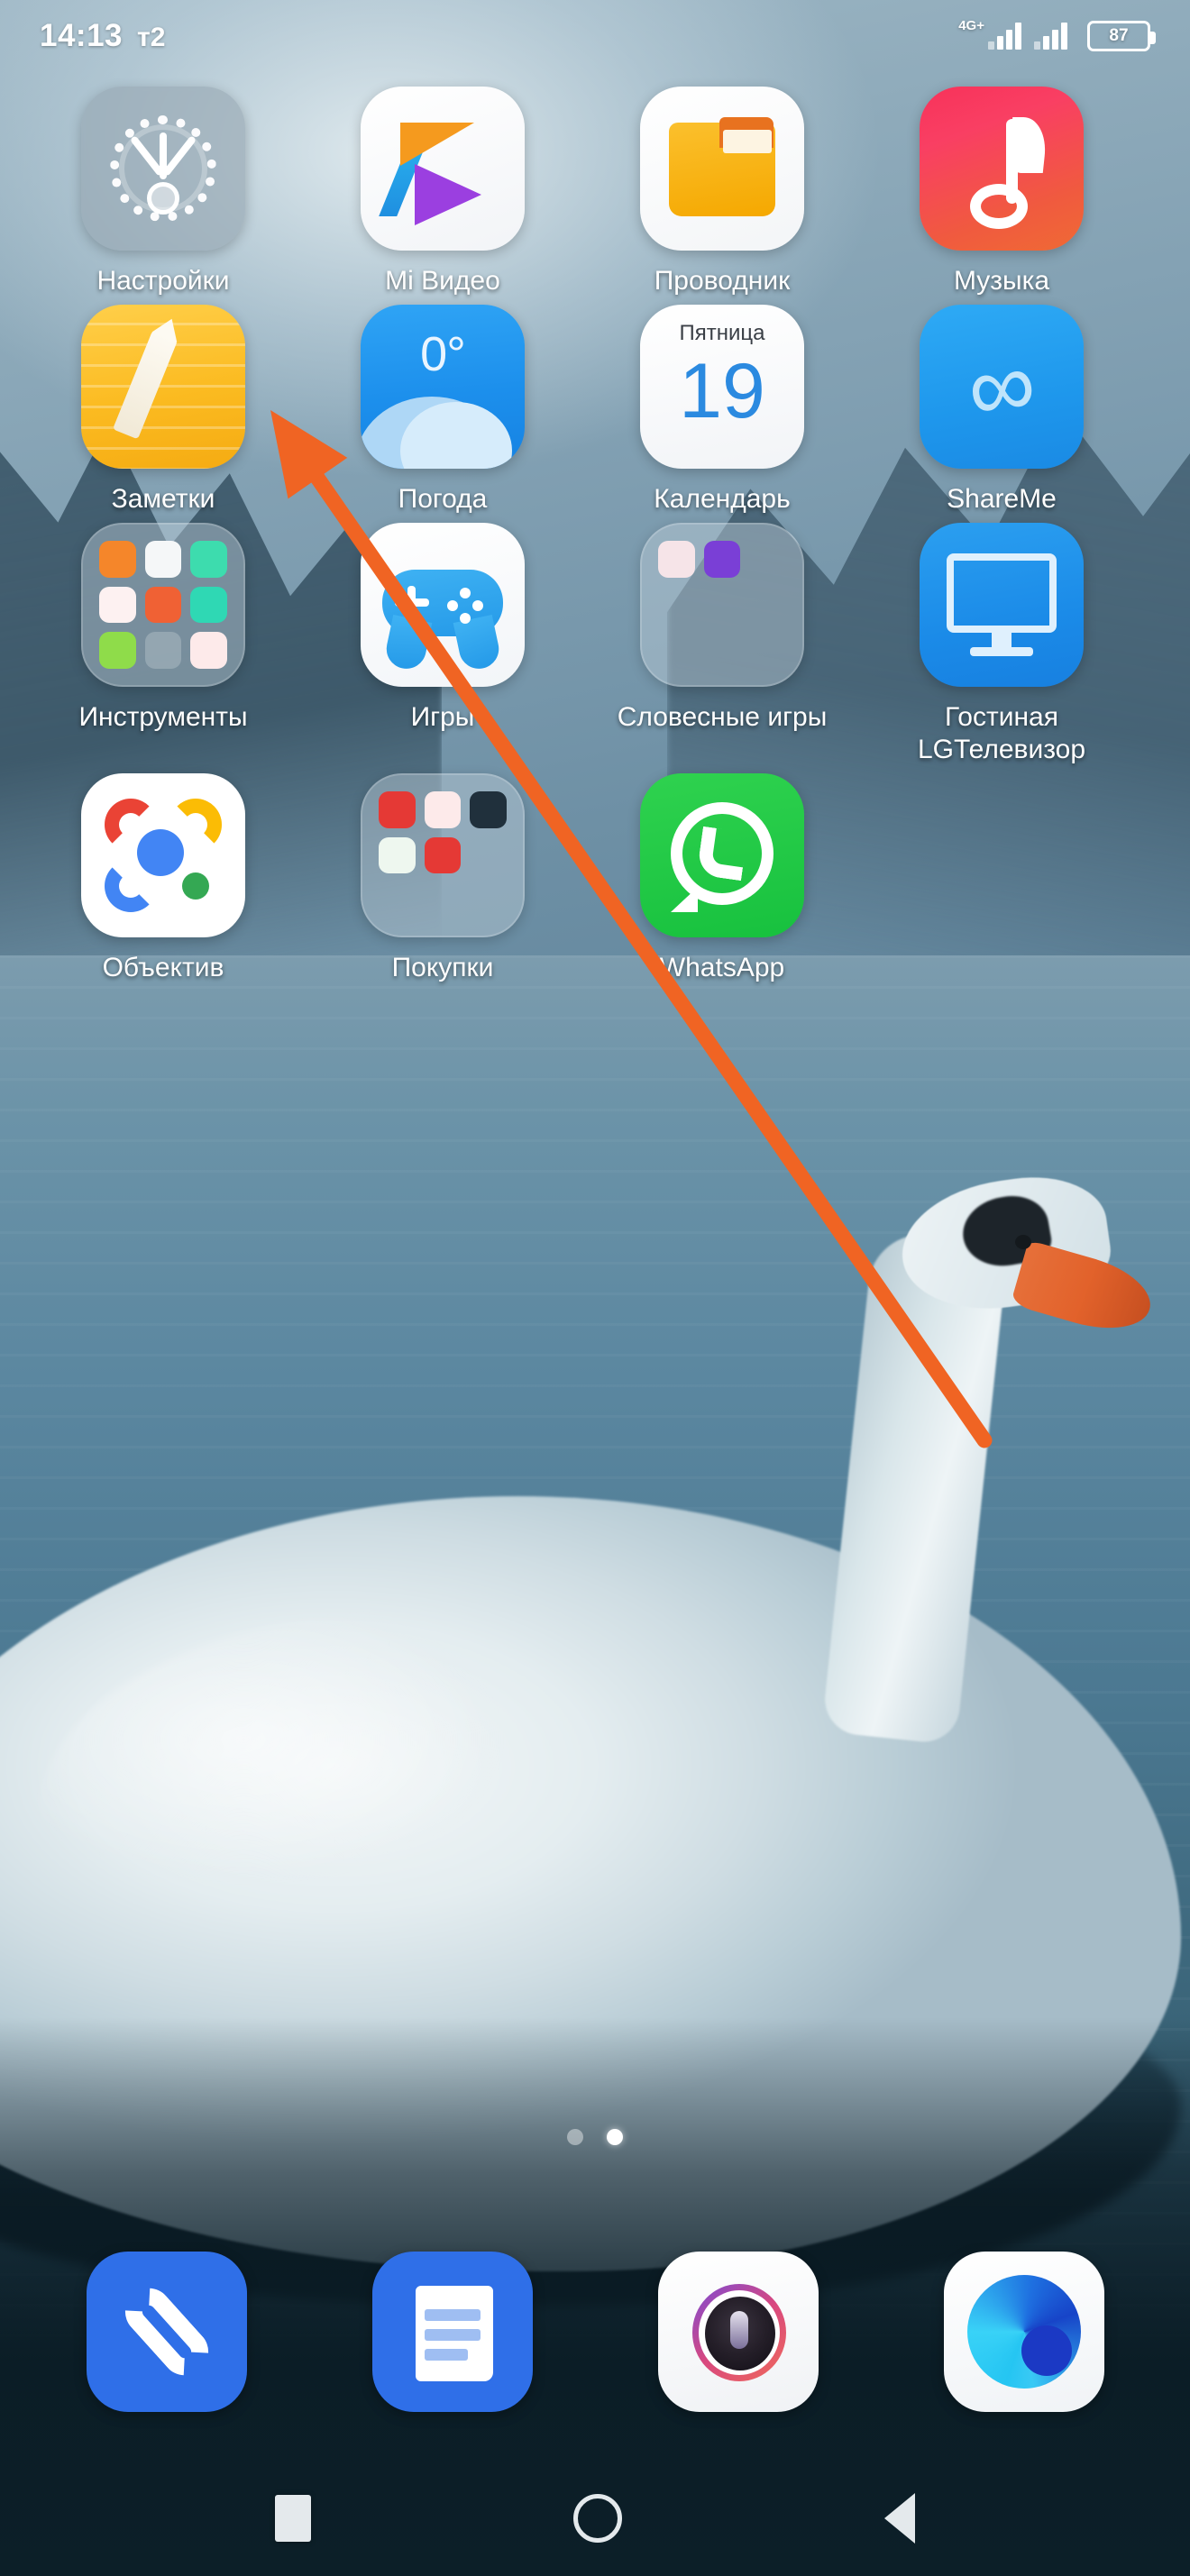 This screenshot has width=1190, height=2576. I want to click on app-icon-games: Игры, so click(442, 644).